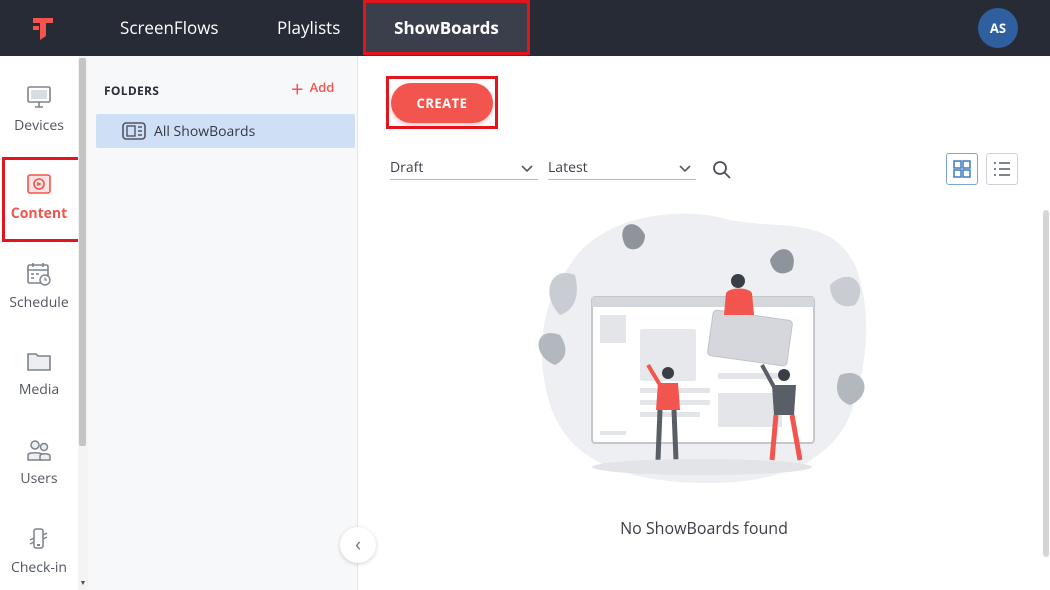 The width and height of the screenshot is (1050, 590). Describe the element at coordinates (205, 131) in the screenshot. I see `folder-label: All ShowBoards` at that location.